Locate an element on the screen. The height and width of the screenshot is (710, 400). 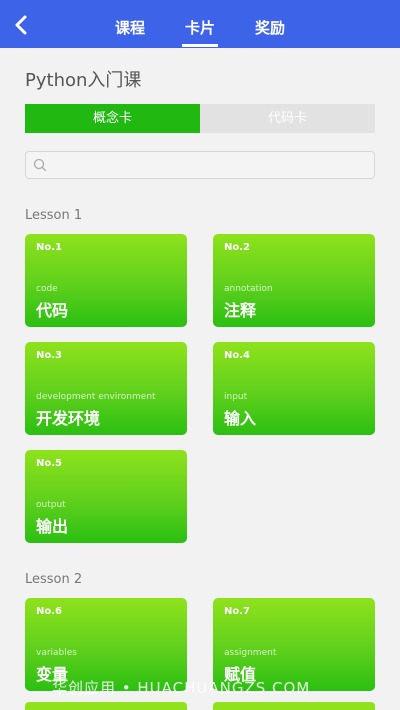
card-english-term: annotation is located at coordinates (248, 289).